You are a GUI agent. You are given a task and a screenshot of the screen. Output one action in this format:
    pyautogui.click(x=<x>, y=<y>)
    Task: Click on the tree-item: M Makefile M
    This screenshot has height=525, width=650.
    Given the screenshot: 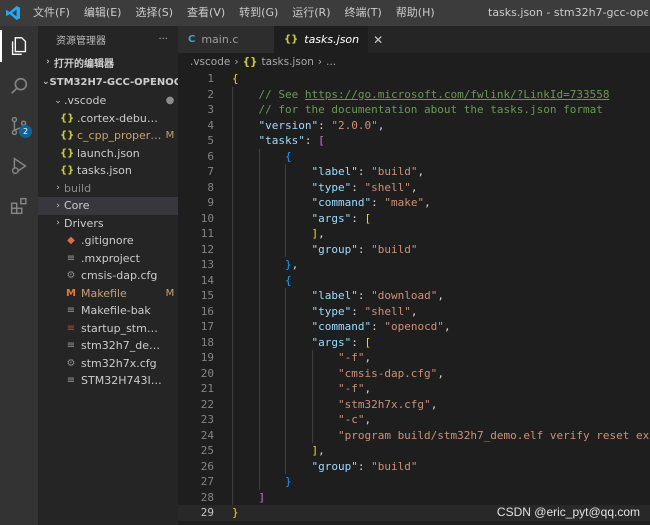 What is the action you would take?
    pyautogui.click(x=108, y=294)
    